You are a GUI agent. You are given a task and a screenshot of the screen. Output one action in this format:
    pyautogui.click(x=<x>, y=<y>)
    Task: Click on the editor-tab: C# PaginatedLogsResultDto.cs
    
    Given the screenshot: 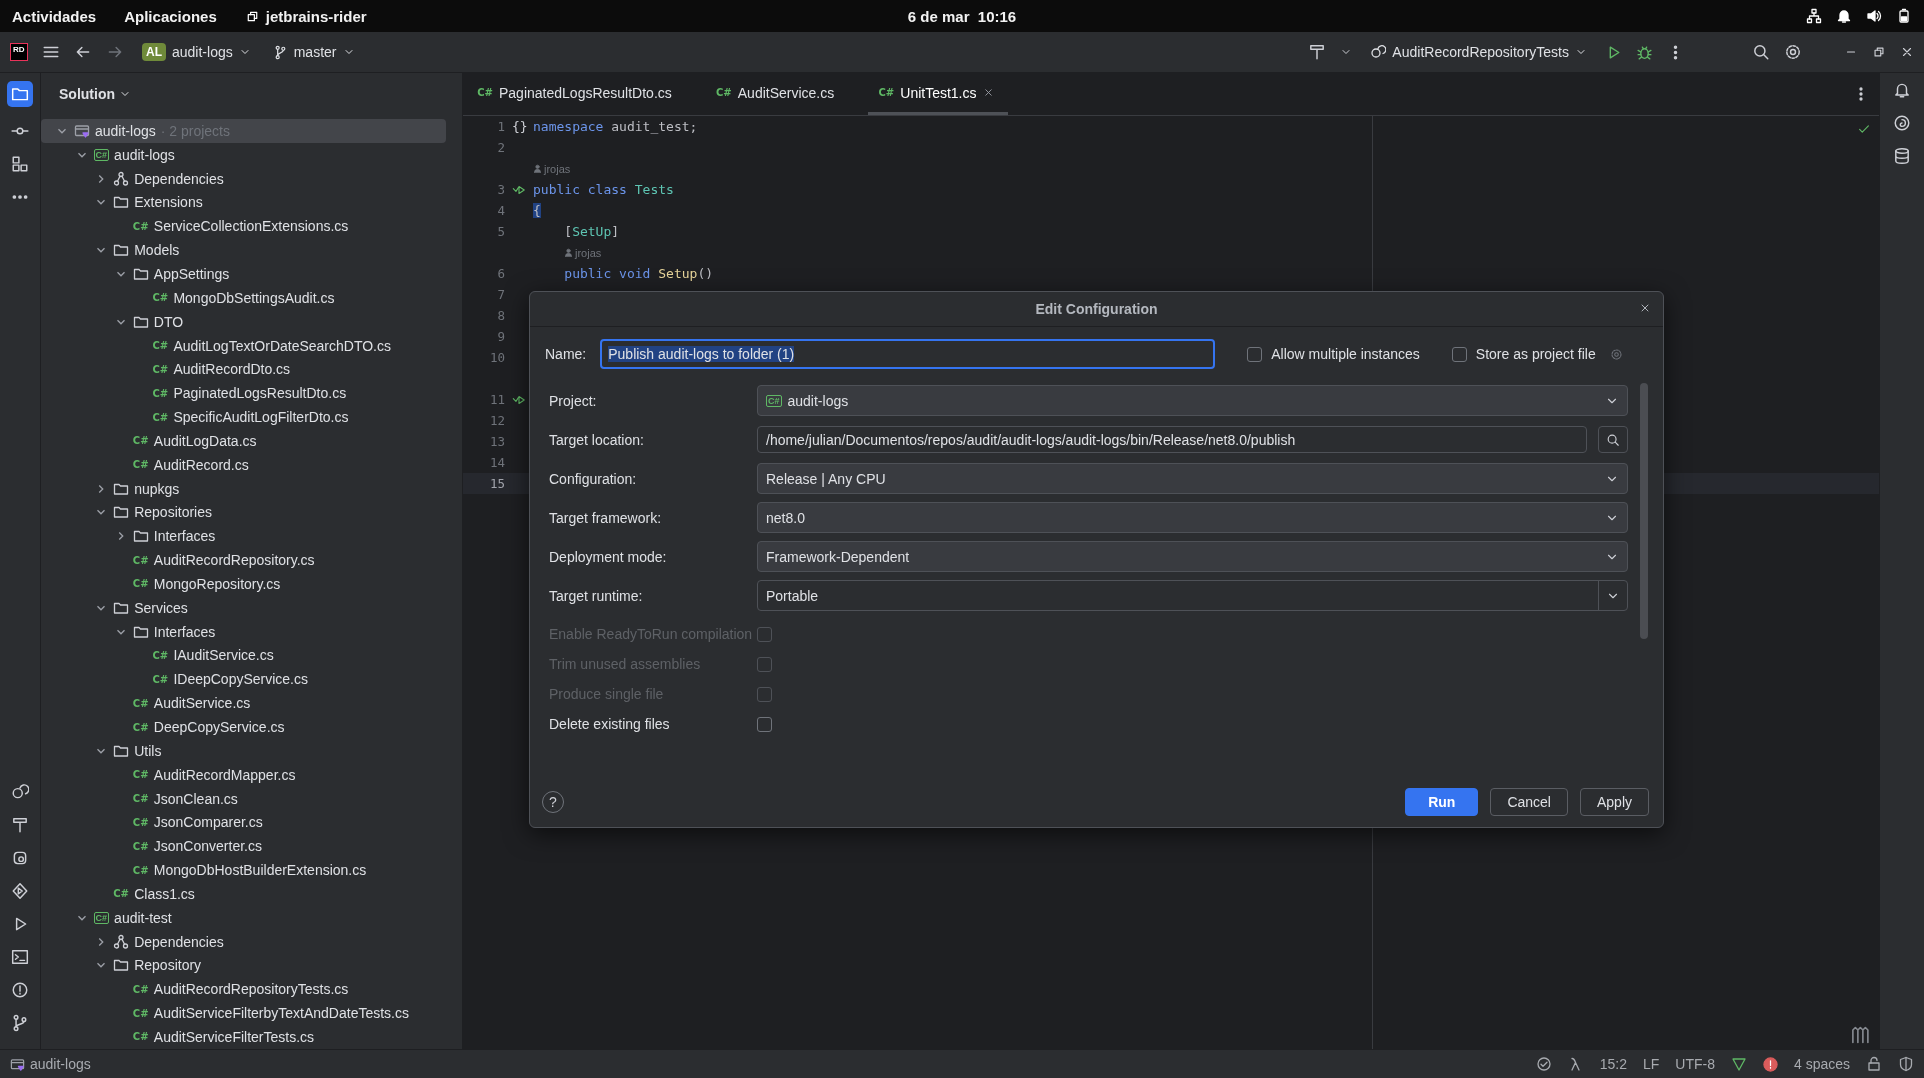 What is the action you would take?
    pyautogui.click(x=581, y=94)
    